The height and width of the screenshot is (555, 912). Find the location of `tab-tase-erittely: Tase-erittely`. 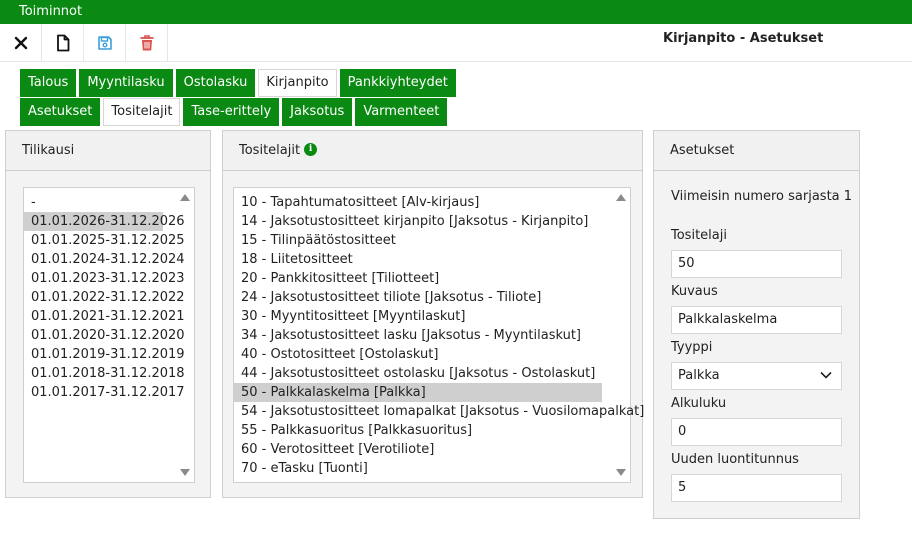

tab-tase-erittely: Tase-erittely is located at coordinates (231, 112).